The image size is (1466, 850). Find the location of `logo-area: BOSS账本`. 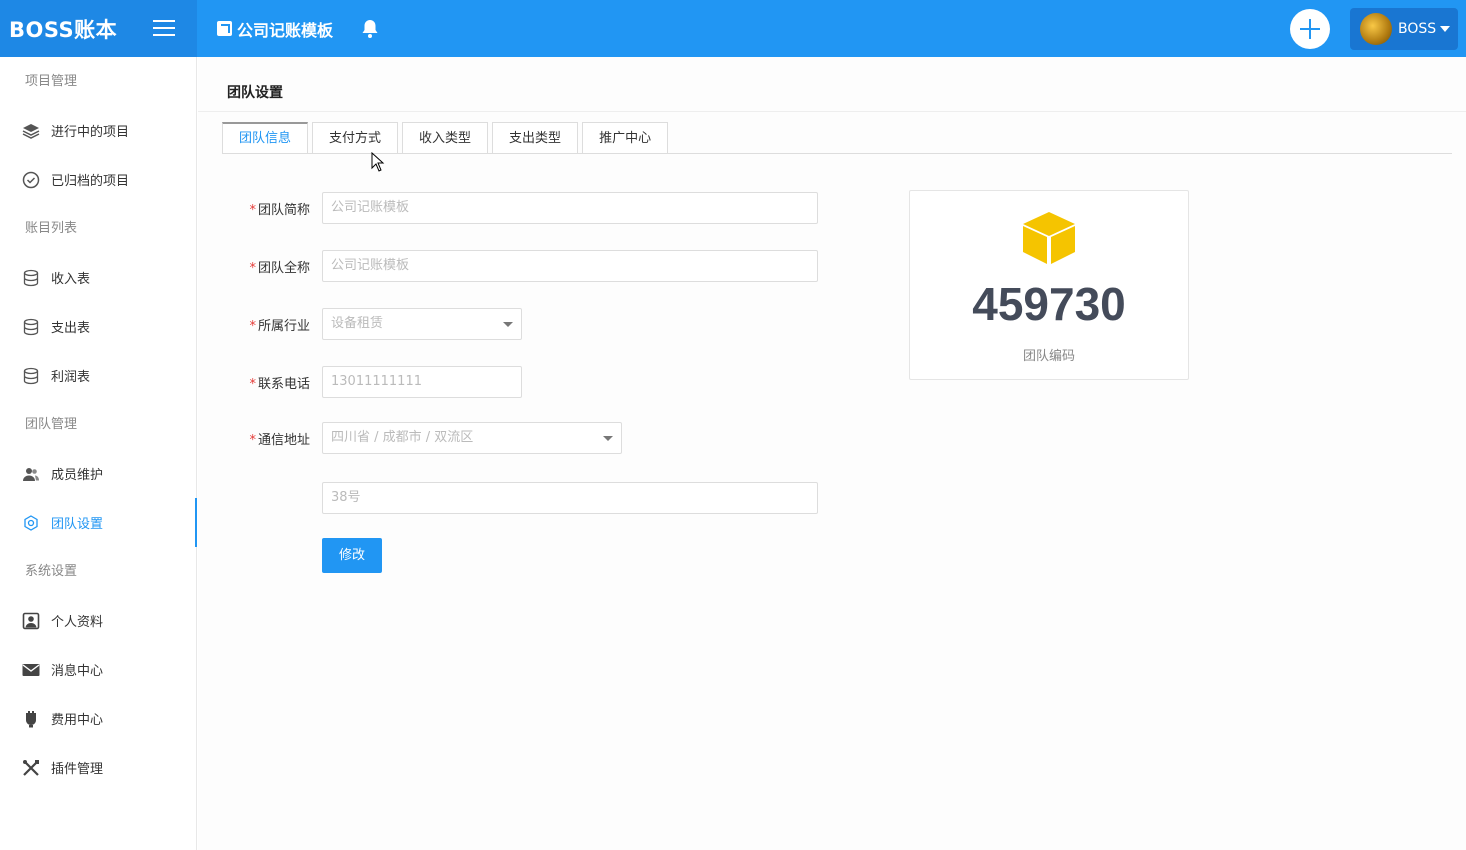

logo-area: BOSS账本 is located at coordinates (98, 28).